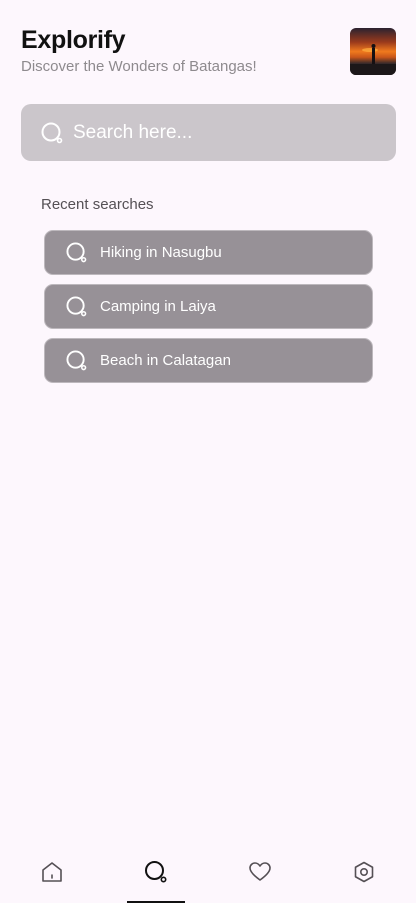 The height and width of the screenshot is (903, 416). I want to click on recent-search-label: Hiking in Nasugbu, so click(161, 252).